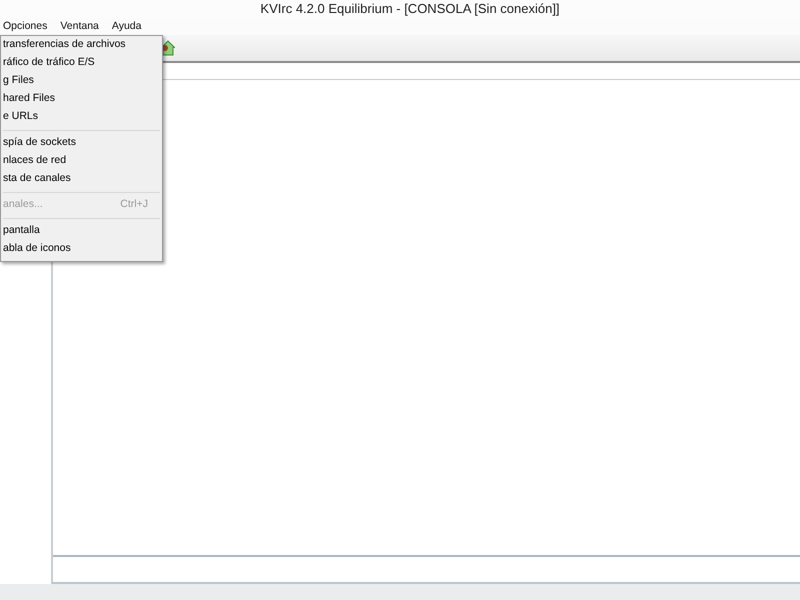 This screenshot has height=600, width=800. What do you see at coordinates (81, 45) in the screenshot?
I see `menu-item: transferencias de archivos` at bounding box center [81, 45].